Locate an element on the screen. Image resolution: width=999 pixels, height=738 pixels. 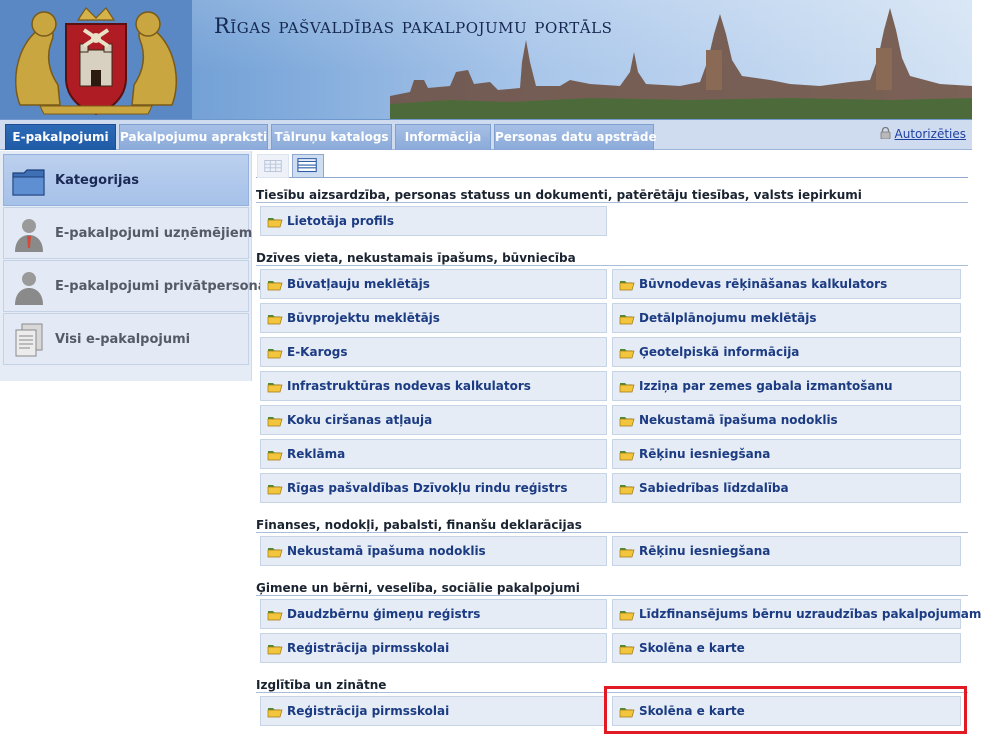
service-link: Būvprojektu meklētājs is located at coordinates (433, 318).